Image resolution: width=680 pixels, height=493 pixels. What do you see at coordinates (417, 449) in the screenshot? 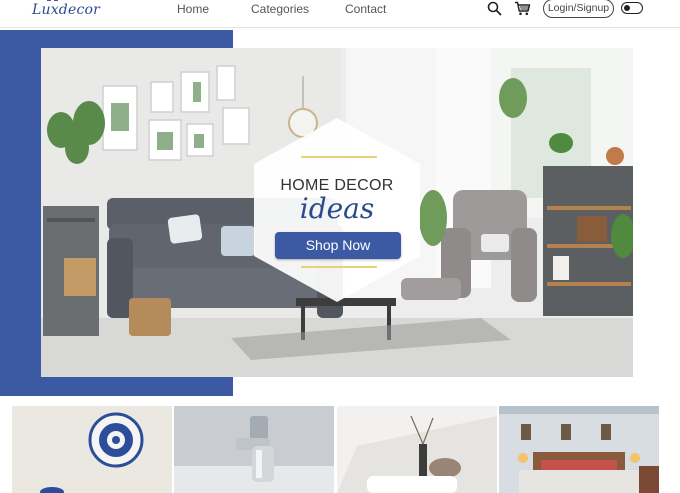
I see `category-tile-living` at bounding box center [417, 449].